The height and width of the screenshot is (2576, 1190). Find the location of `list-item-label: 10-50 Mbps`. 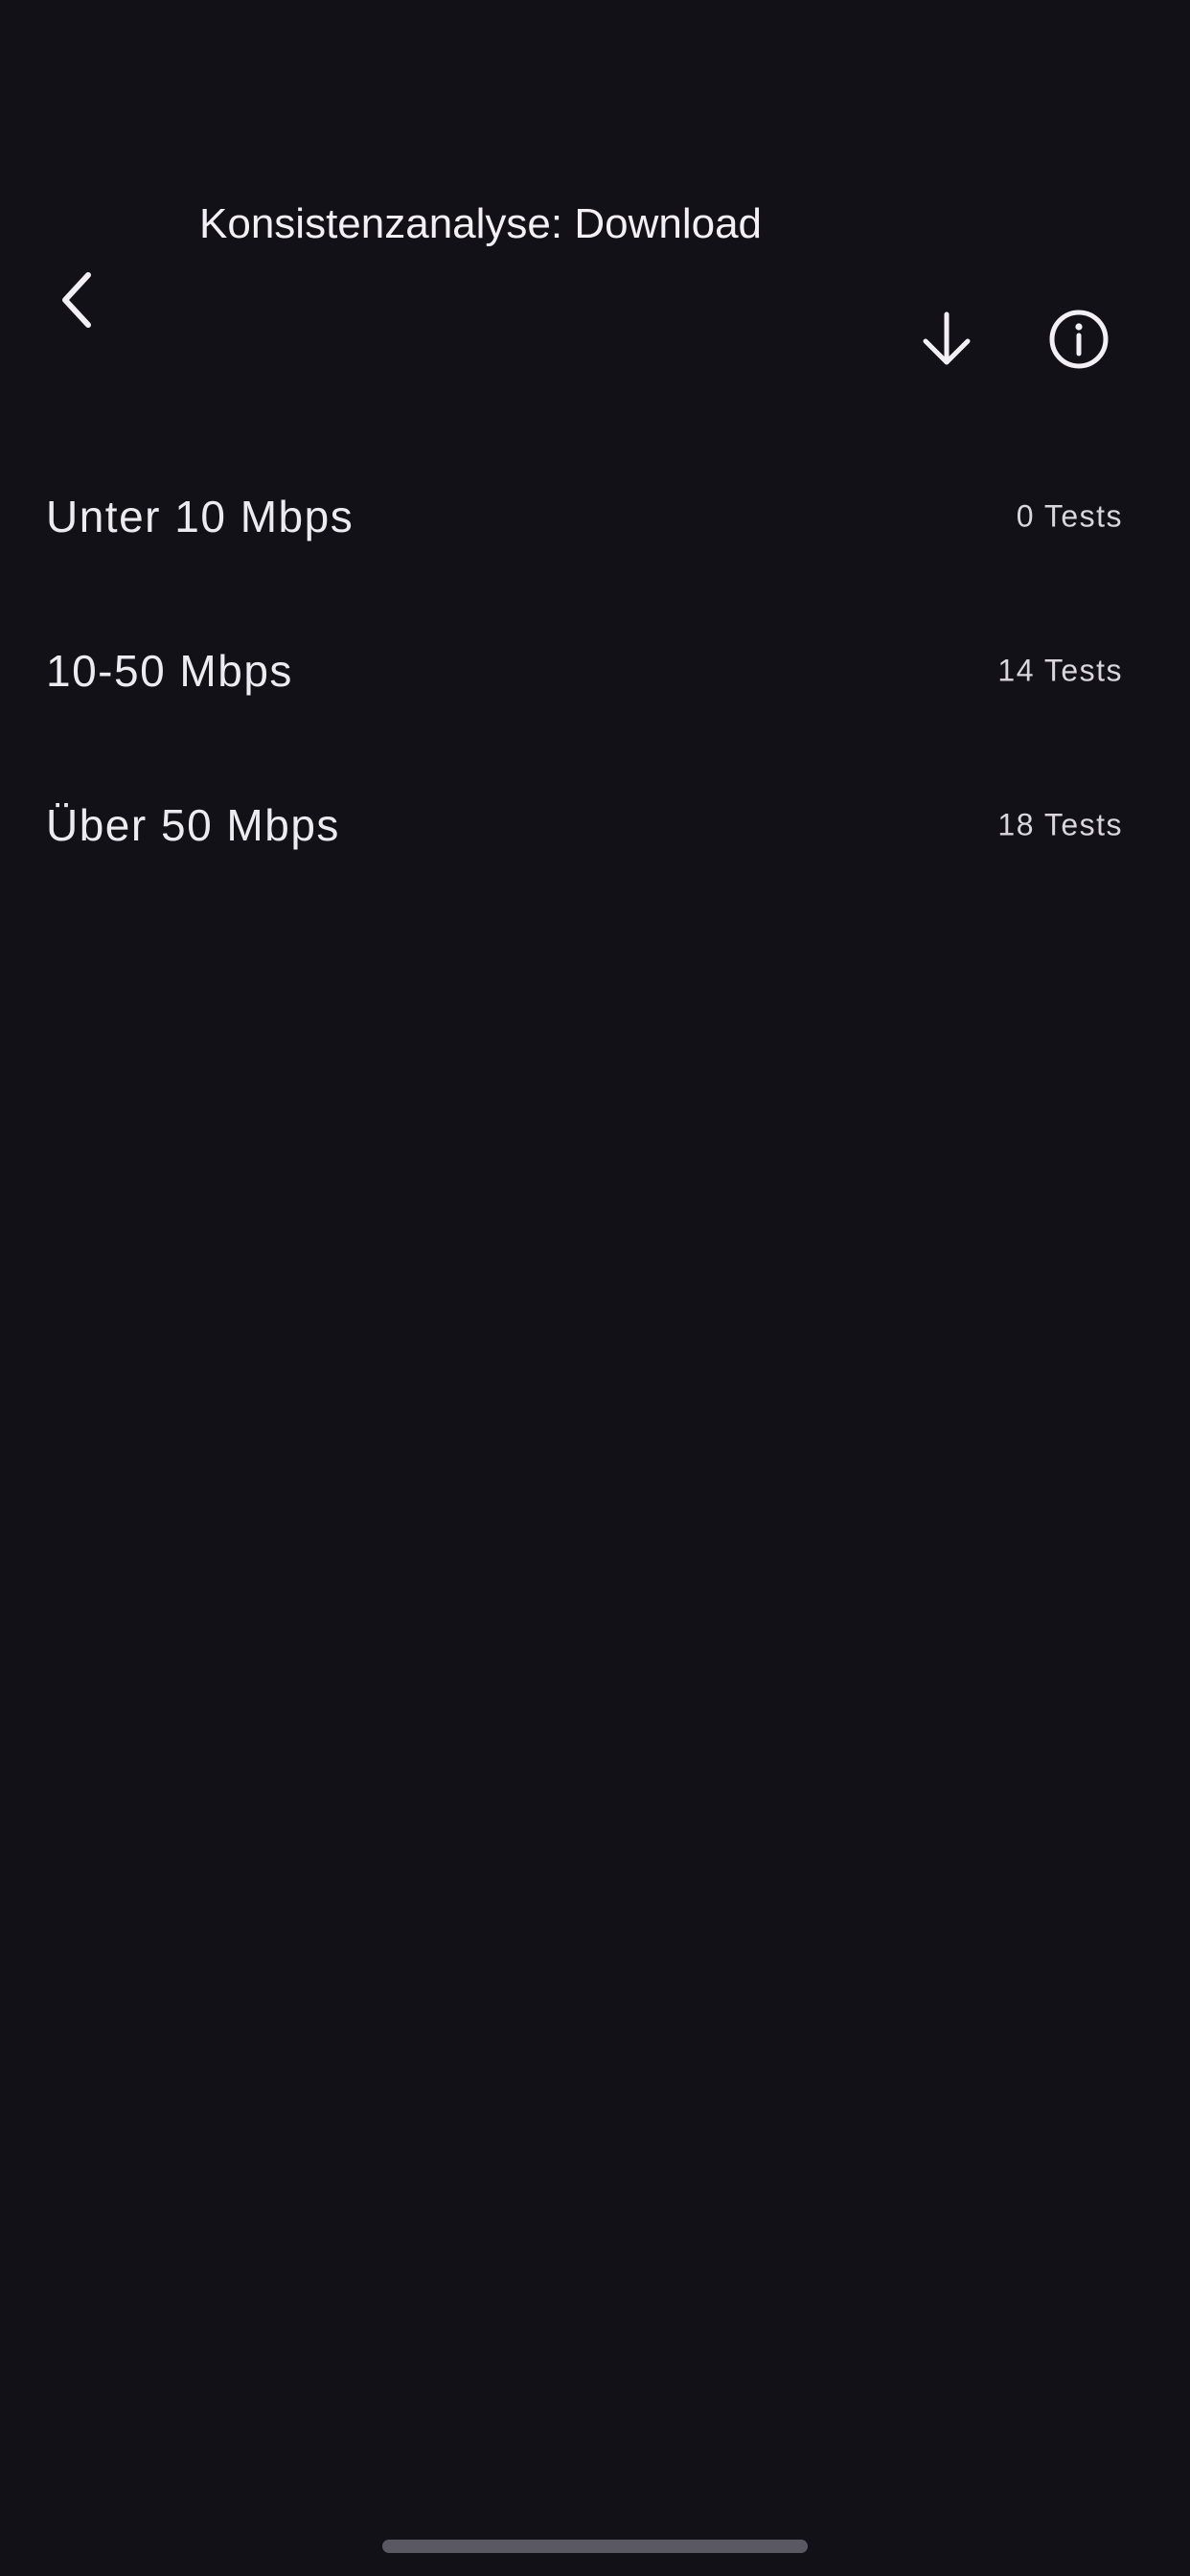

list-item-label: 10-50 Mbps is located at coordinates (170, 670).